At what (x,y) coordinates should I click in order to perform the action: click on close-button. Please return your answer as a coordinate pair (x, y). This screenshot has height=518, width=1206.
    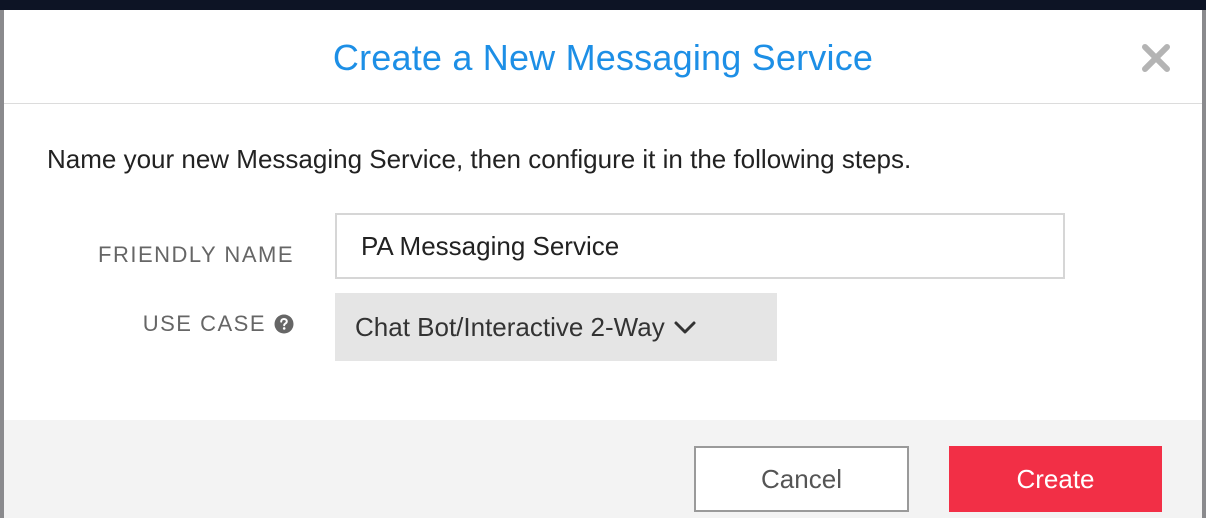
    Looking at the image, I should click on (1156, 58).